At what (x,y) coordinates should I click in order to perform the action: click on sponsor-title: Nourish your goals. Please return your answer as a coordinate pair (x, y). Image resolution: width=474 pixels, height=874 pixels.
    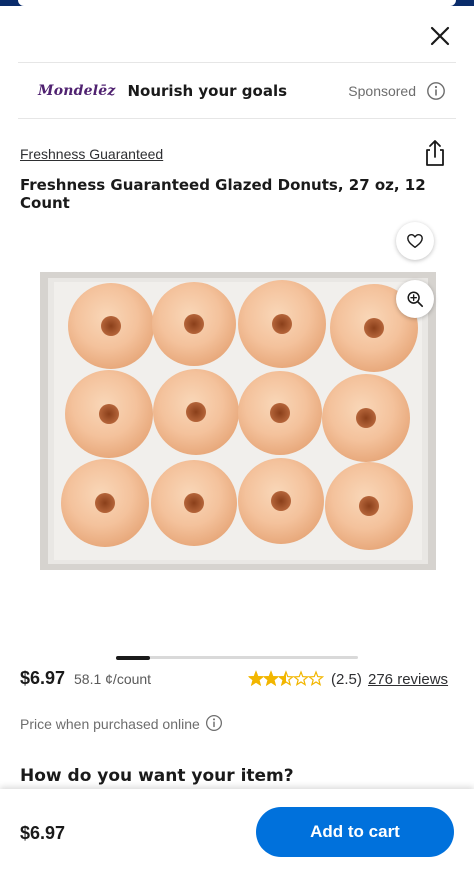
    Looking at the image, I should click on (207, 91).